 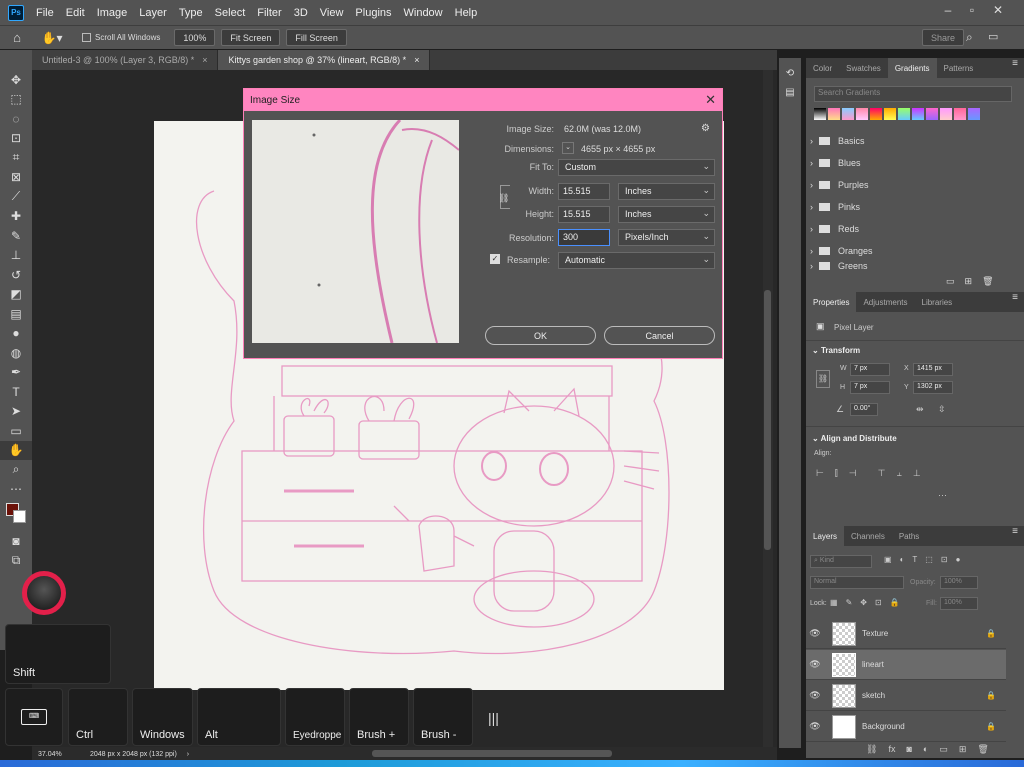 I want to click on frame-tool-icon: ⊠, so click(x=16, y=178).